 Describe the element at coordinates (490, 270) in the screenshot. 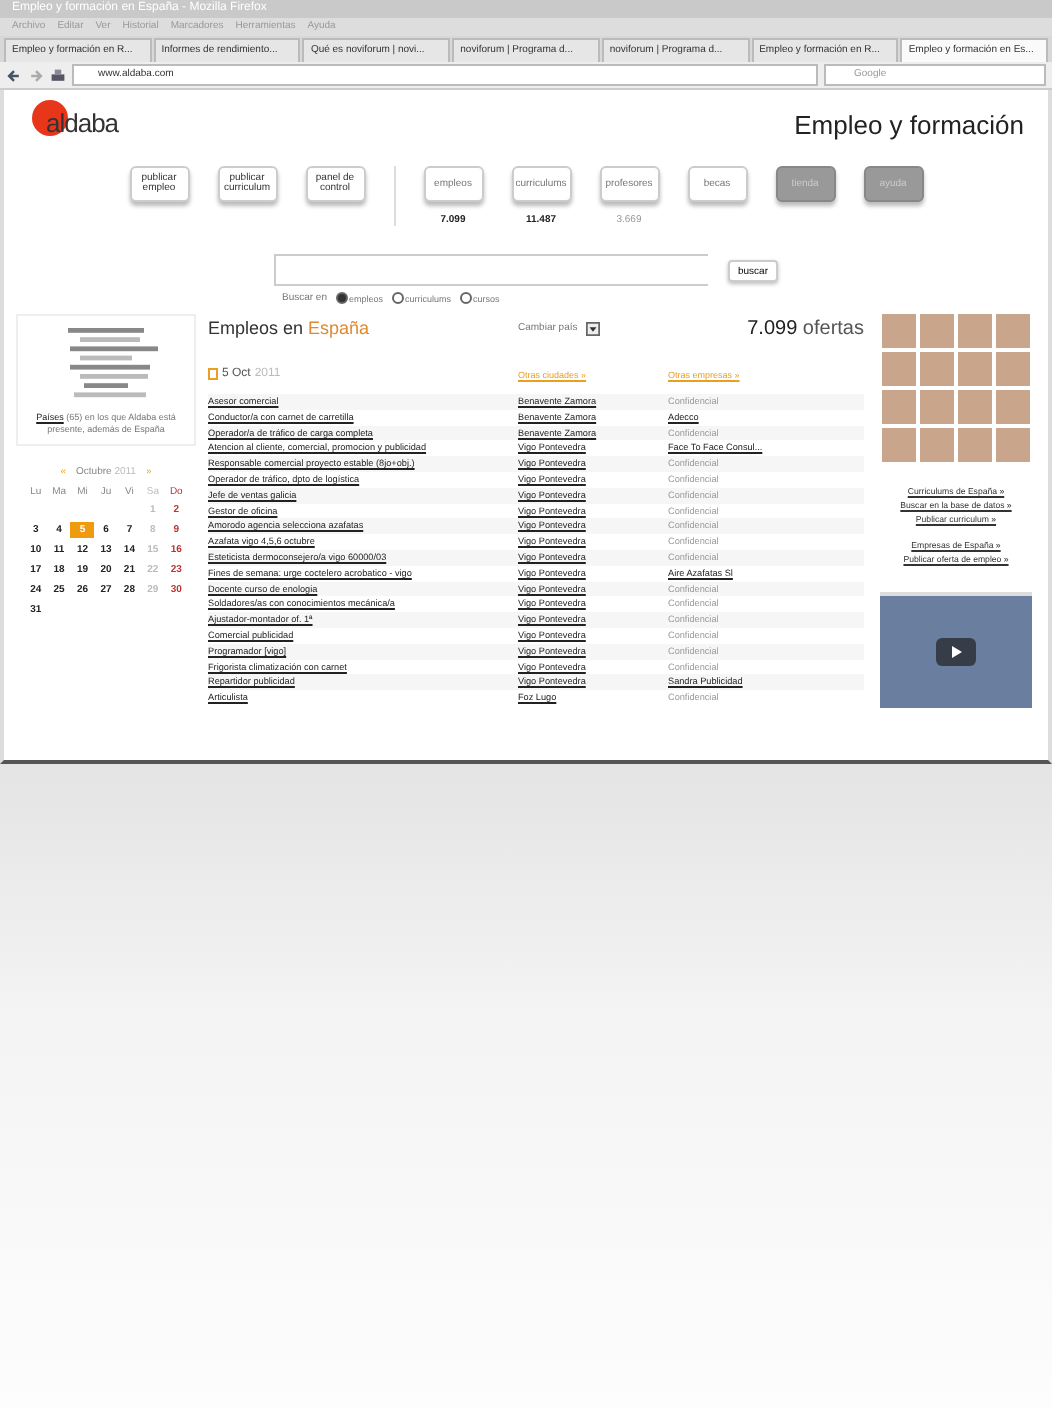

I see `search-field` at that location.